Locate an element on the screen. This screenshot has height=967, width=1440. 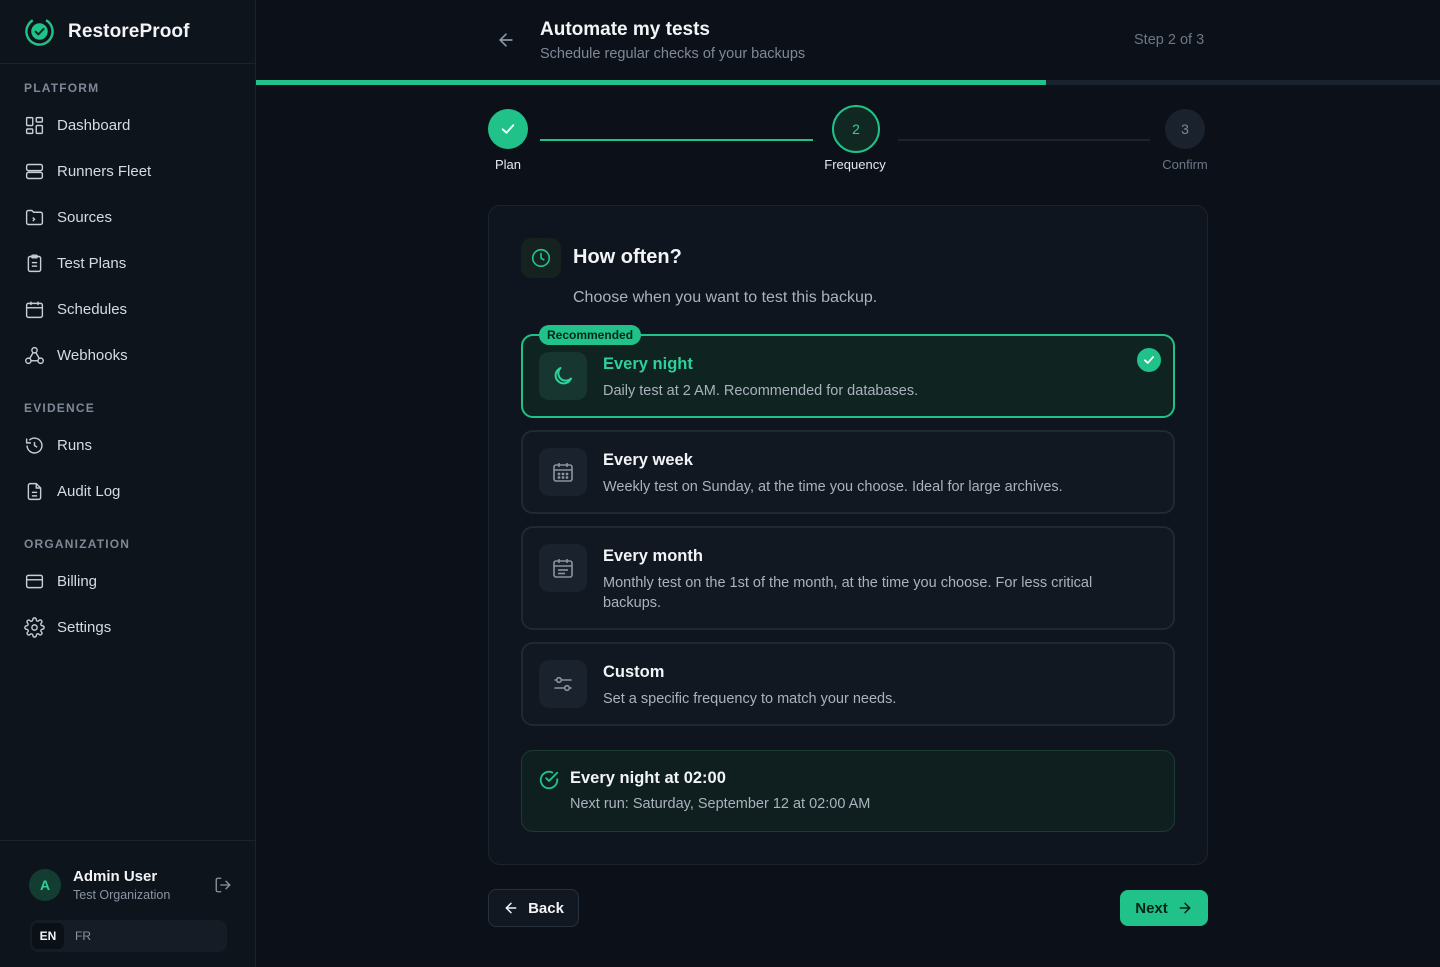
option-title: Every night is located at coordinates (648, 364).